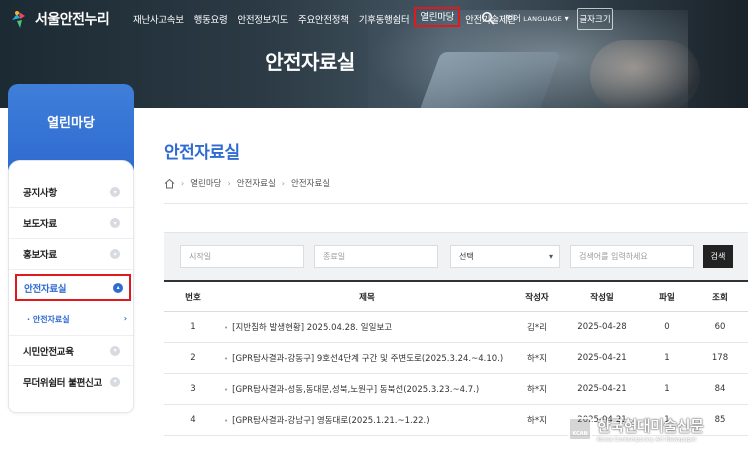  I want to click on page-title: 안전자료실, so click(202, 153).